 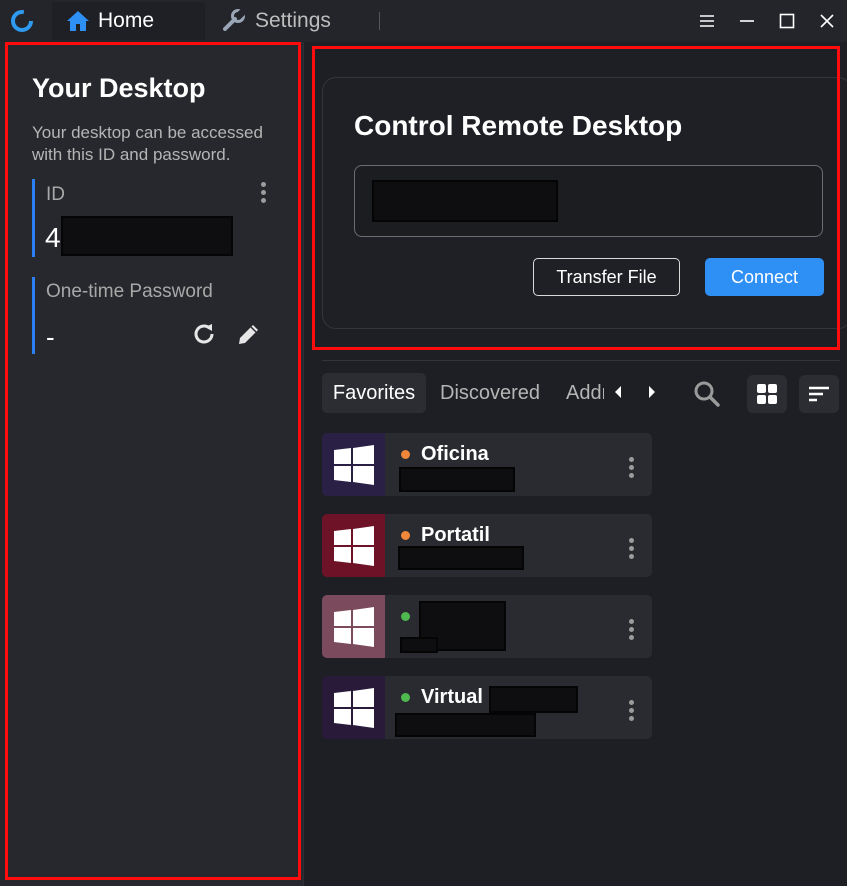 What do you see at coordinates (581, 360) in the screenshot?
I see `section-divider` at bounding box center [581, 360].